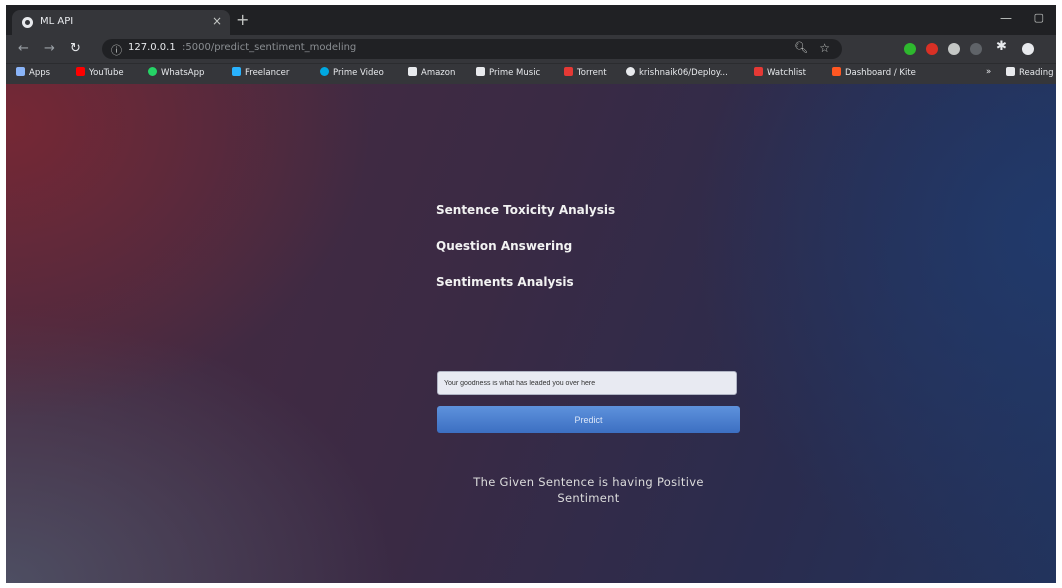 The image size is (1062, 588). Describe the element at coordinates (152, 71) in the screenshot. I see `whatsapp-icon` at that location.